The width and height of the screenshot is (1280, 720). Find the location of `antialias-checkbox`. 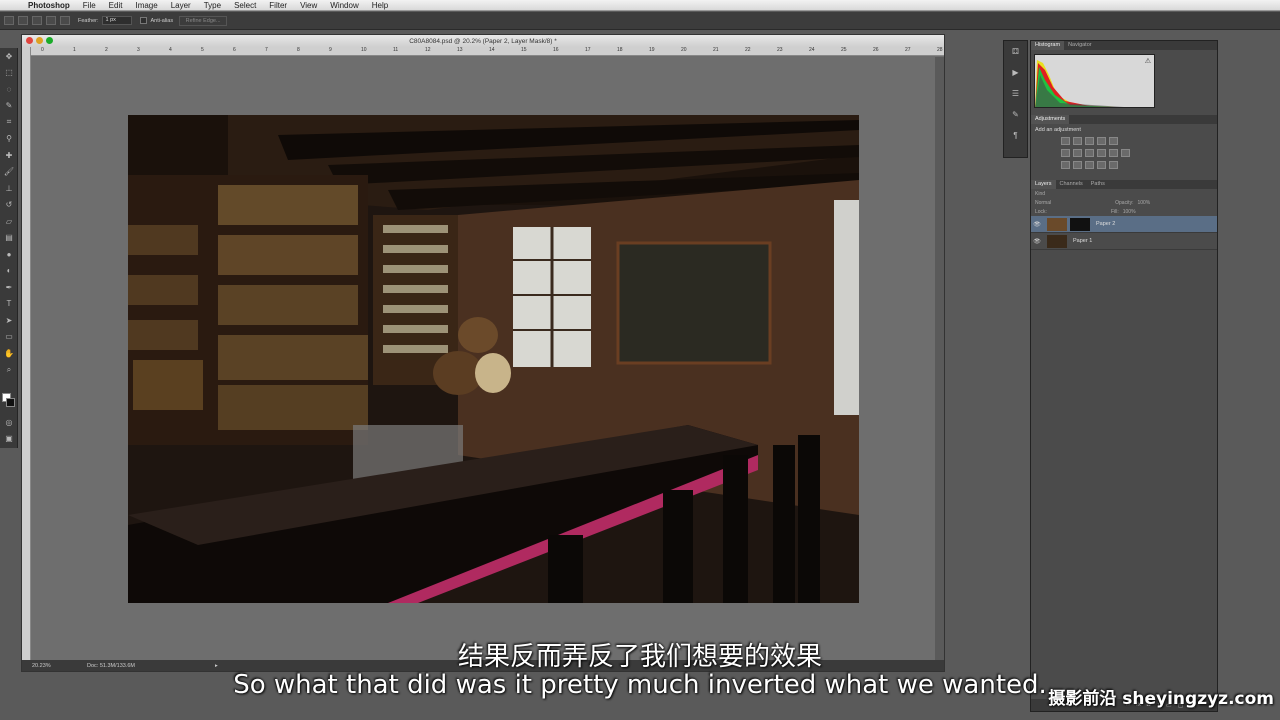

antialias-checkbox is located at coordinates (144, 20).